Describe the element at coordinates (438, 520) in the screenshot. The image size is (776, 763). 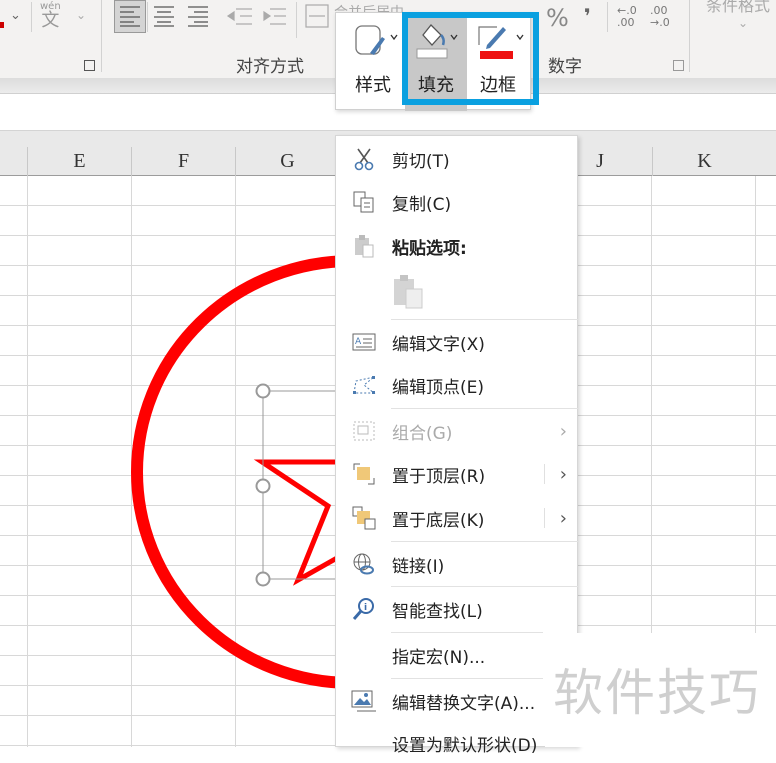
I see `menu-label: 置于底层(K)` at that location.